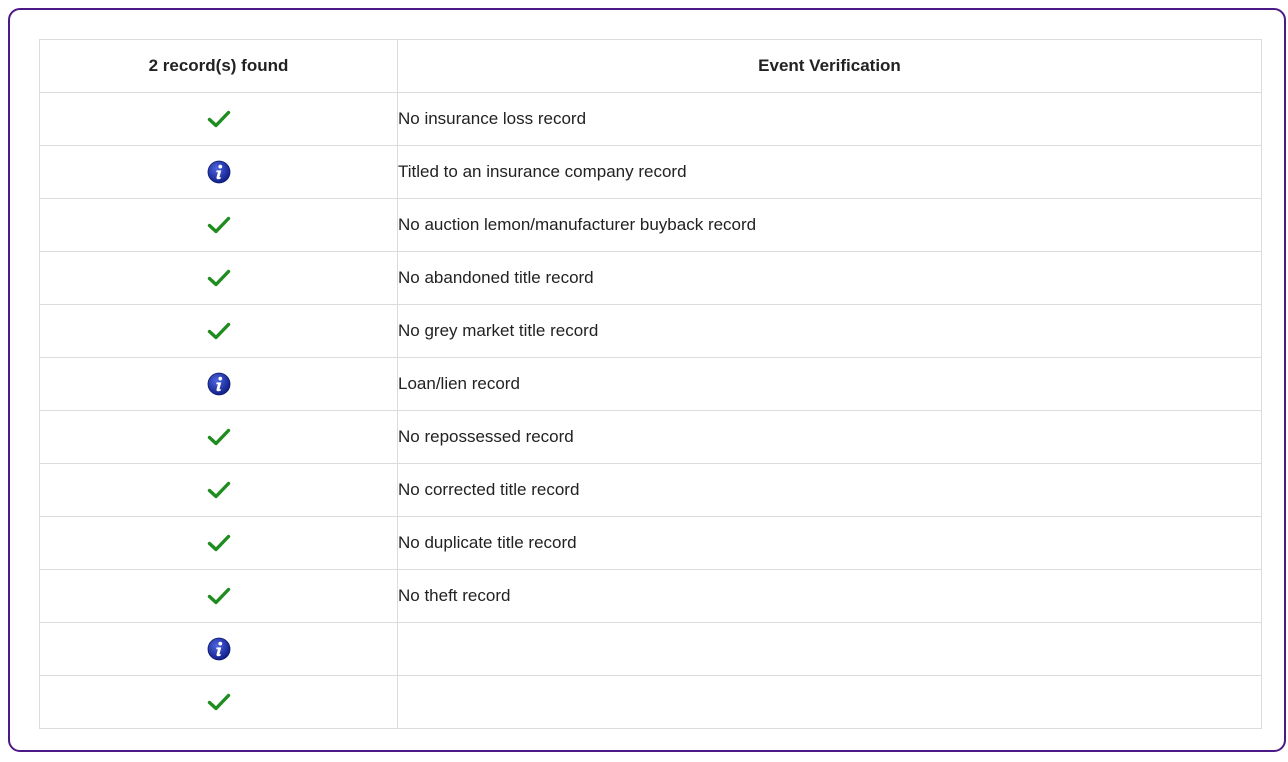 The image size is (1288, 762). I want to click on event-text: Titled to an insurance company record, so click(829, 172).